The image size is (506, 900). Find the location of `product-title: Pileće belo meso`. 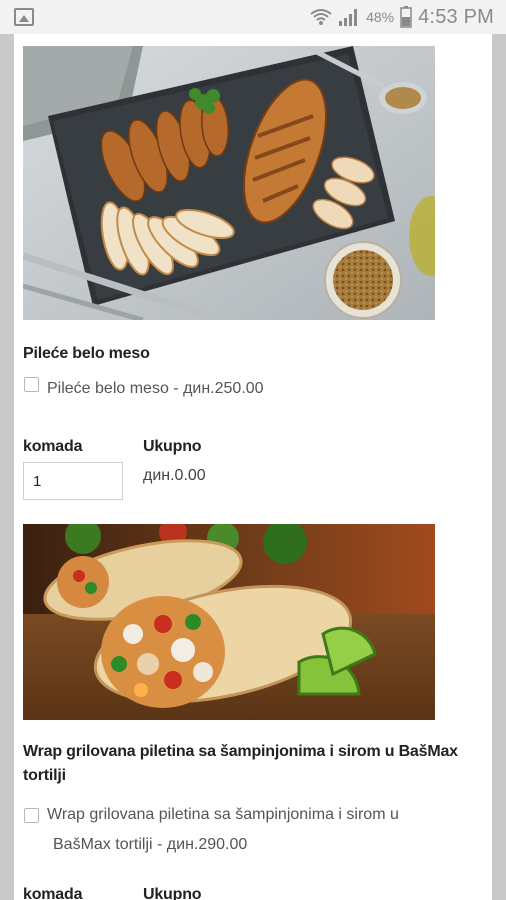

product-title: Pileće belo meso is located at coordinates (86, 353).